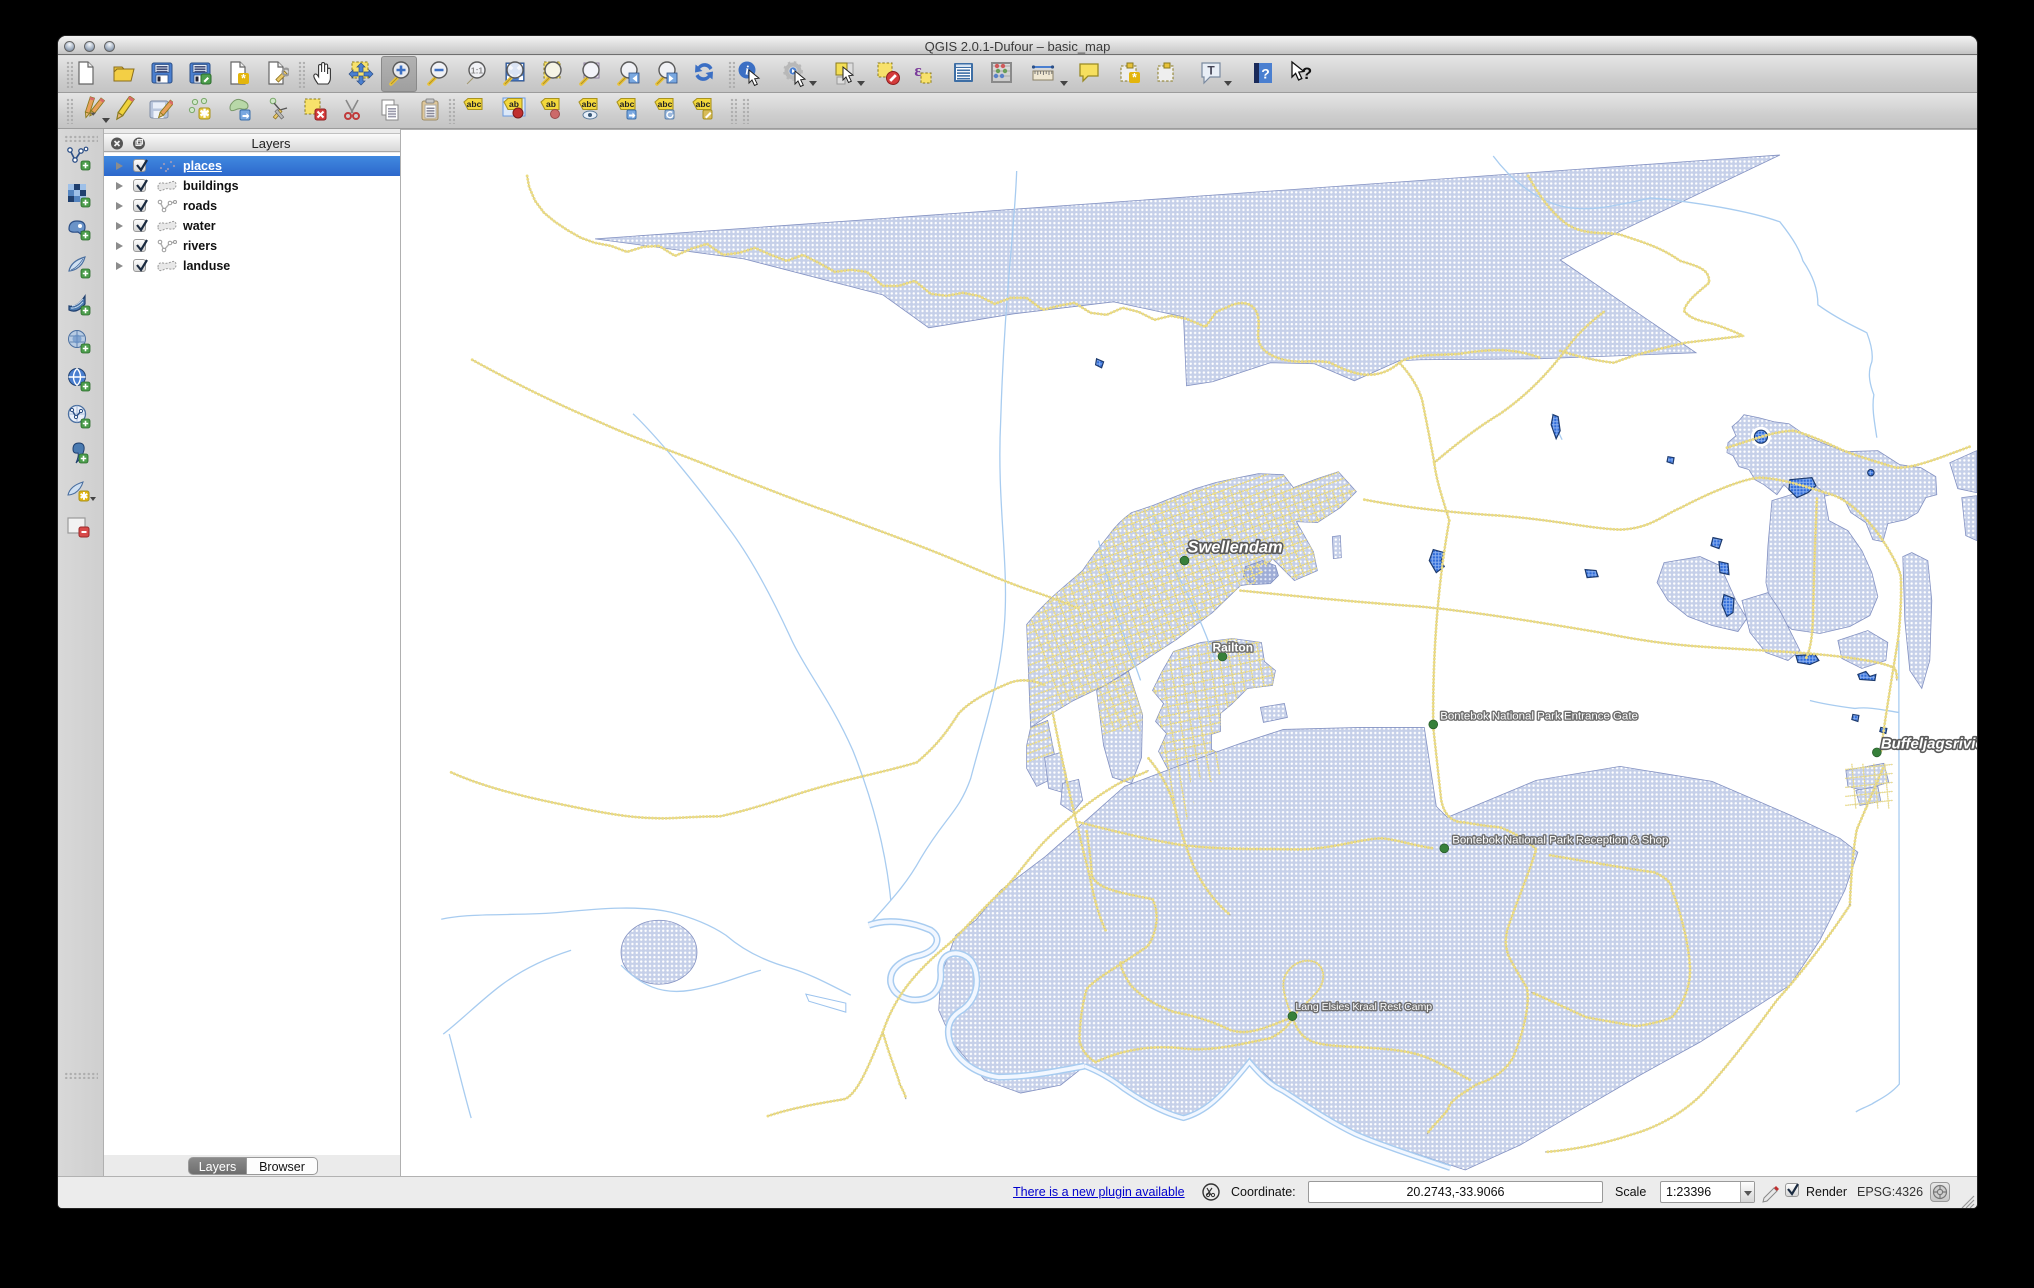 This screenshot has width=2034, height=1288. I want to click on svg-text: Lang Elsies Kraal Rest Camp, so click(1363, 1007).